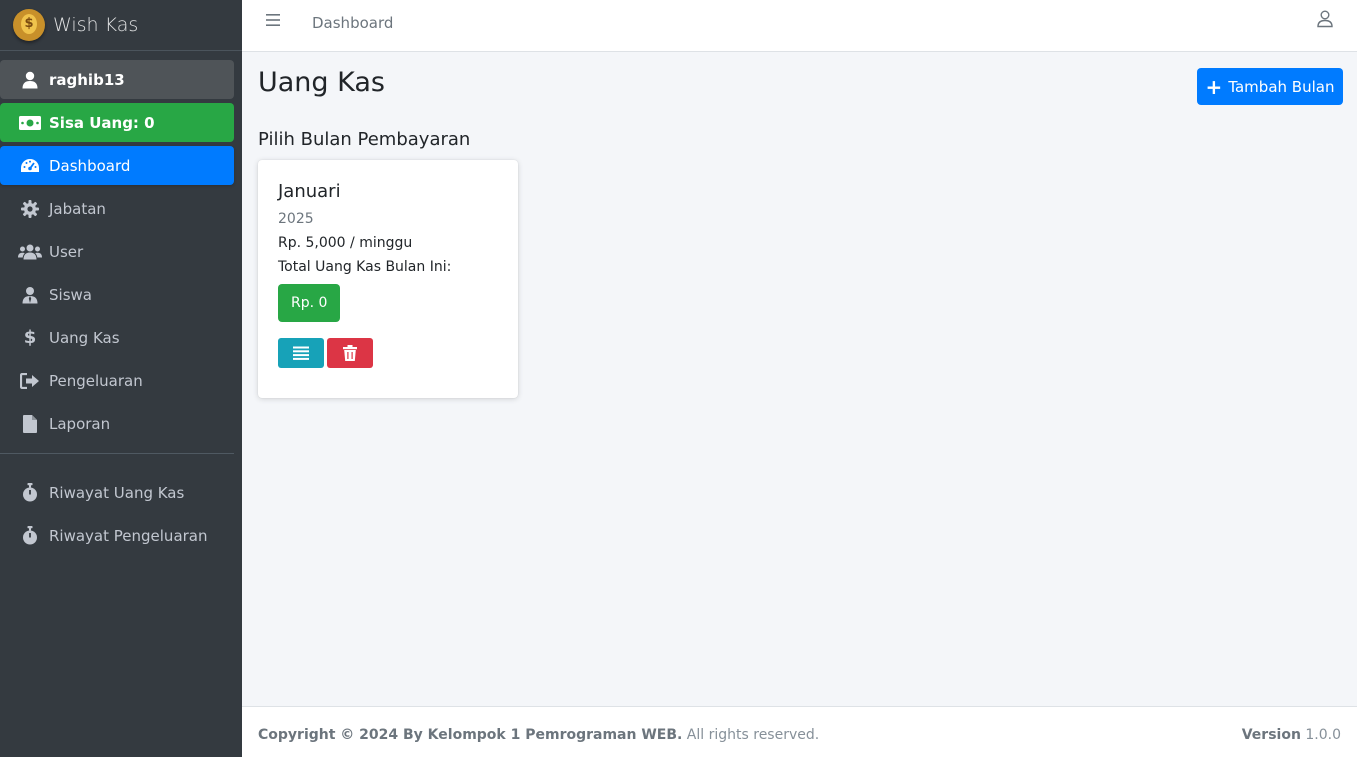 The image size is (1357, 757). Describe the element at coordinates (1320, 735) in the screenshot. I see `version-value: 1.0.0` at that location.